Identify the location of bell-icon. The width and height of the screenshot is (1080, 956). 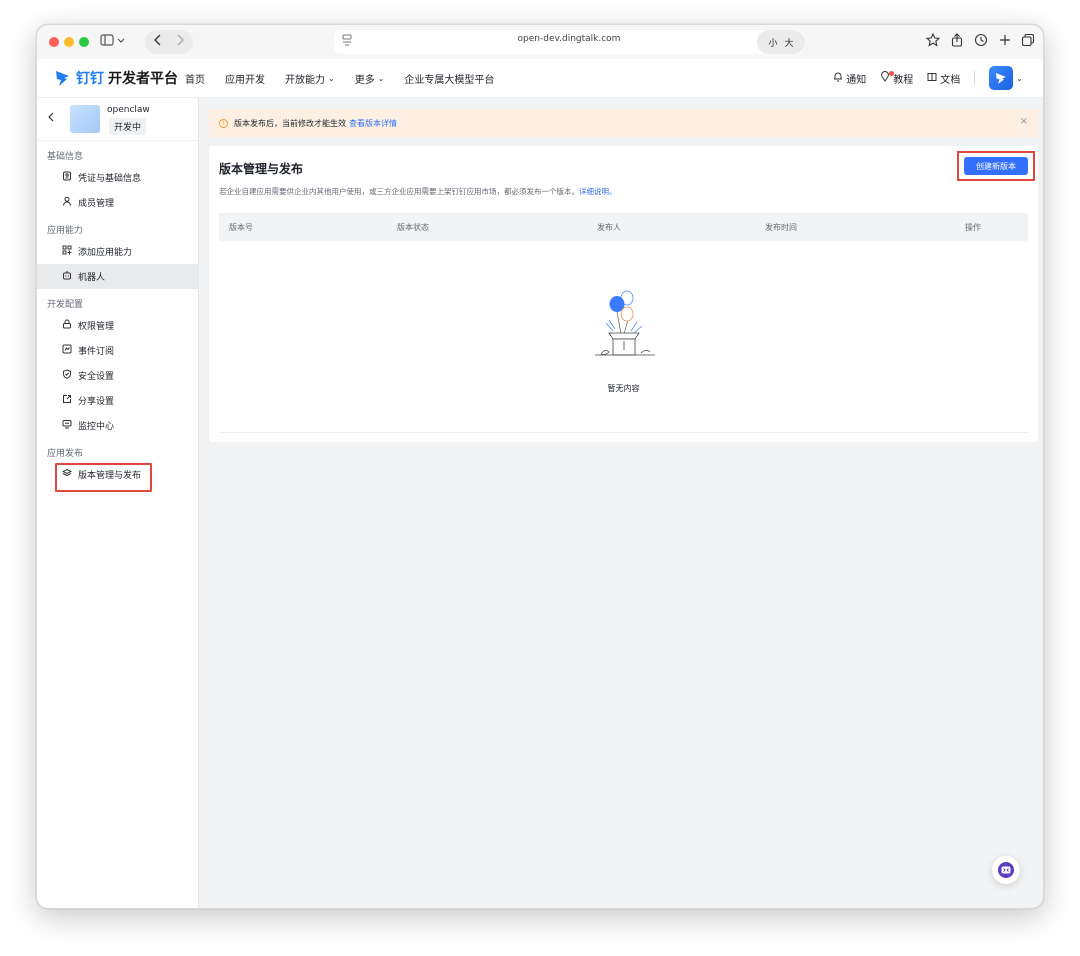
(838, 78).